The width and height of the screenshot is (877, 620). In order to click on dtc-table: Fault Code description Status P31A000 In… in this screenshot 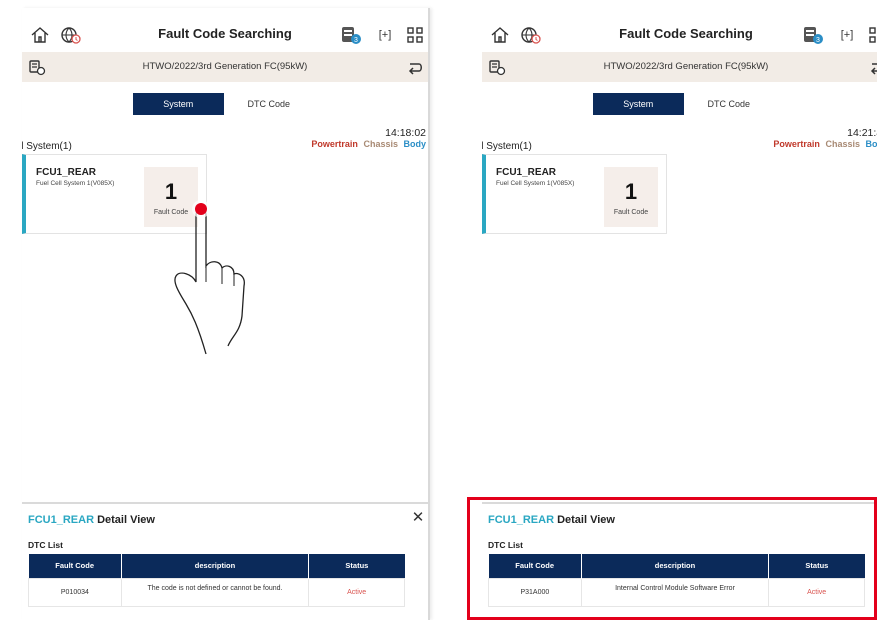, I will do `click(676, 580)`.